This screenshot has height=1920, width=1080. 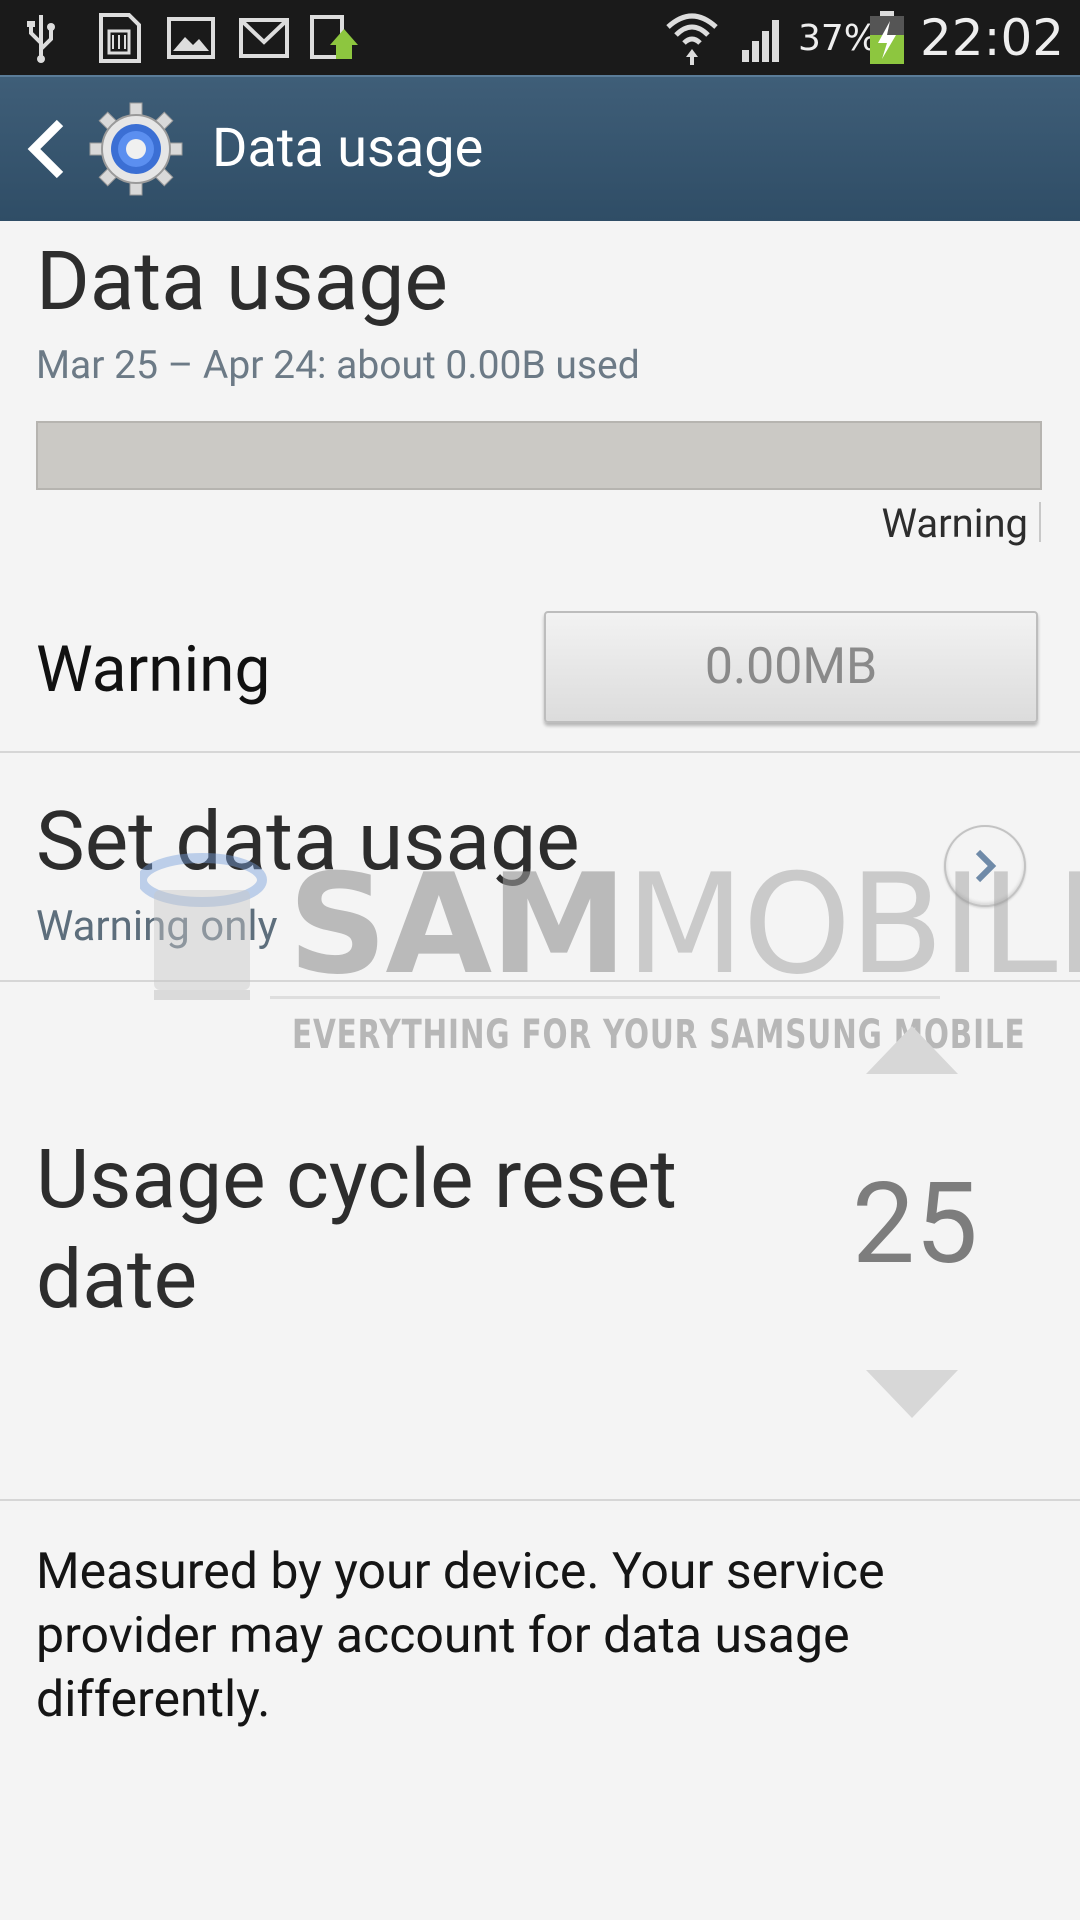 What do you see at coordinates (540, 37) in the screenshot?
I see `status-bar: 37% 22:02` at bounding box center [540, 37].